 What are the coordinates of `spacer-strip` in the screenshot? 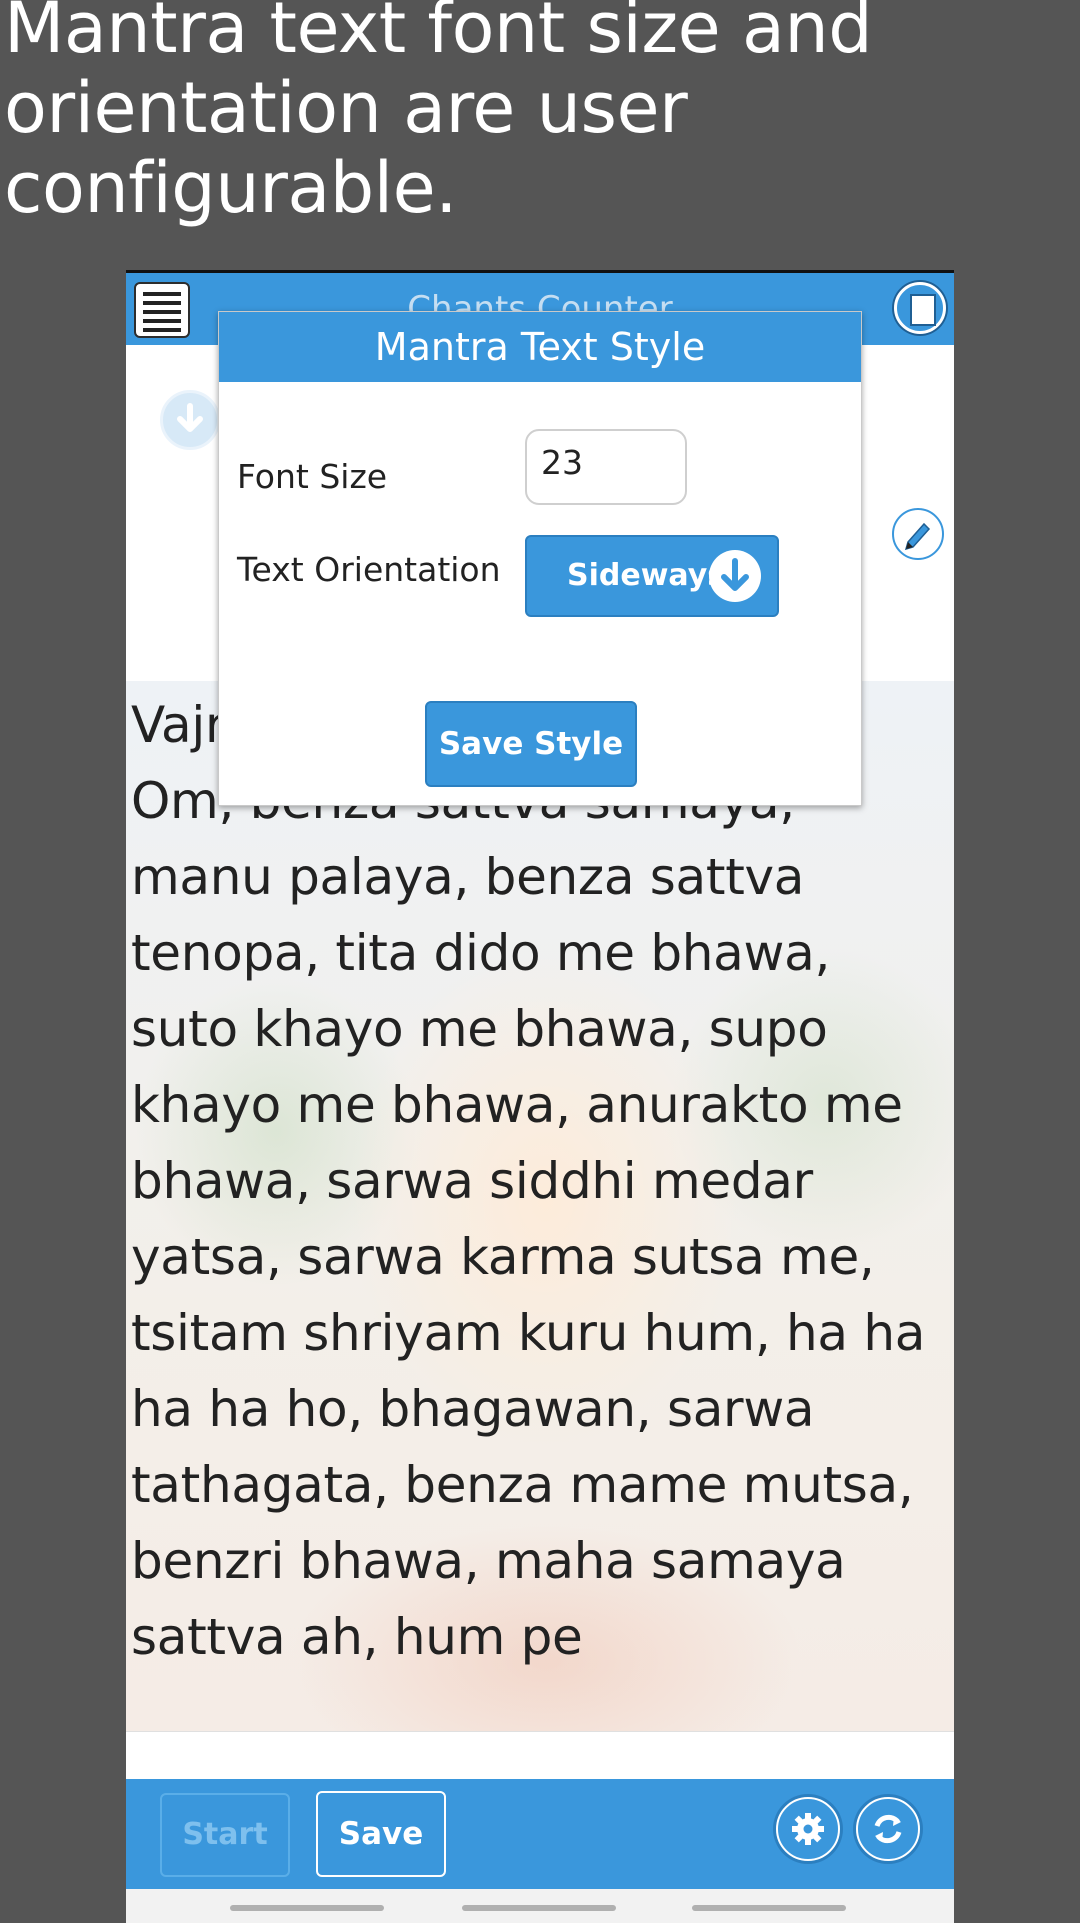 It's located at (540, 1755).